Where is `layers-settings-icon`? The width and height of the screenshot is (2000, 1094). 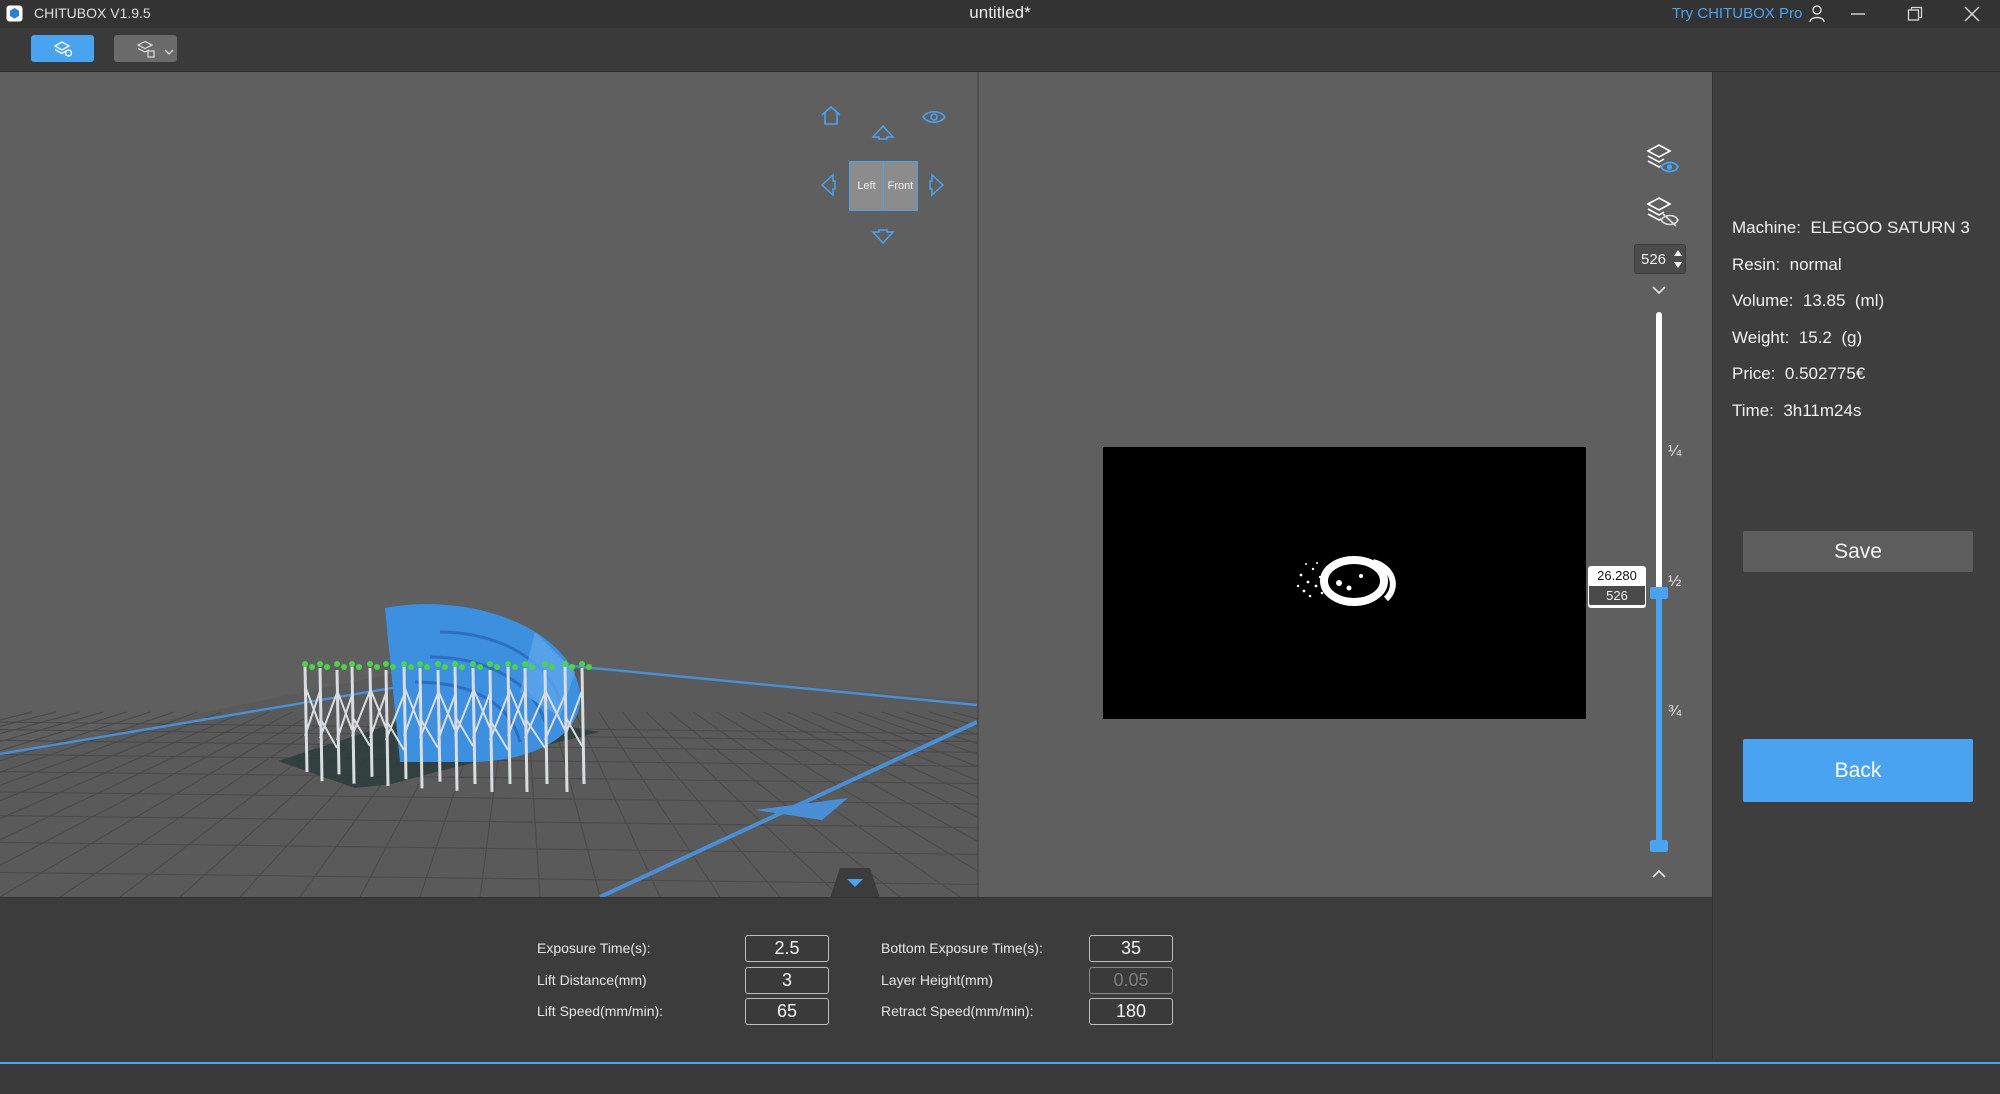 layers-settings-icon is located at coordinates (145, 49).